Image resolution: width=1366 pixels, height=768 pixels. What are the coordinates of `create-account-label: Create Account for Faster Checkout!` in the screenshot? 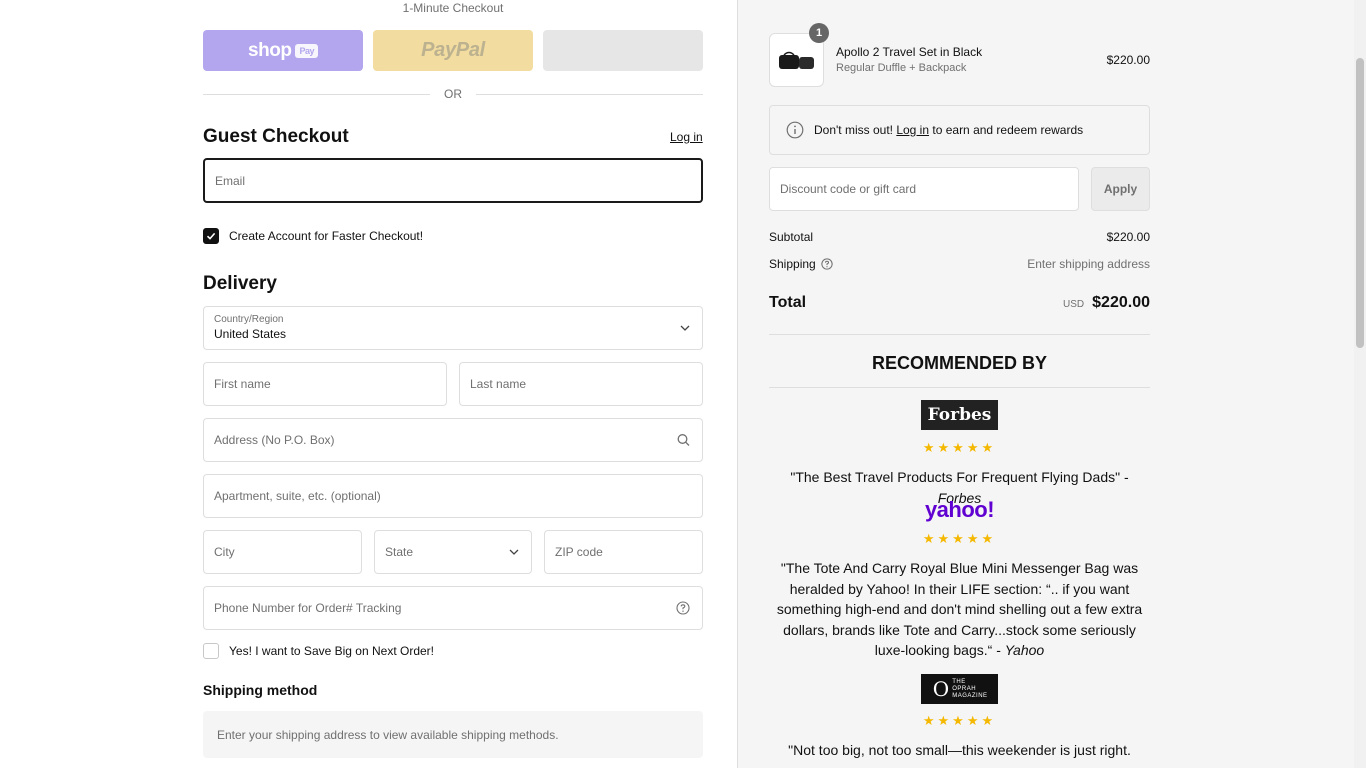 It's located at (326, 236).